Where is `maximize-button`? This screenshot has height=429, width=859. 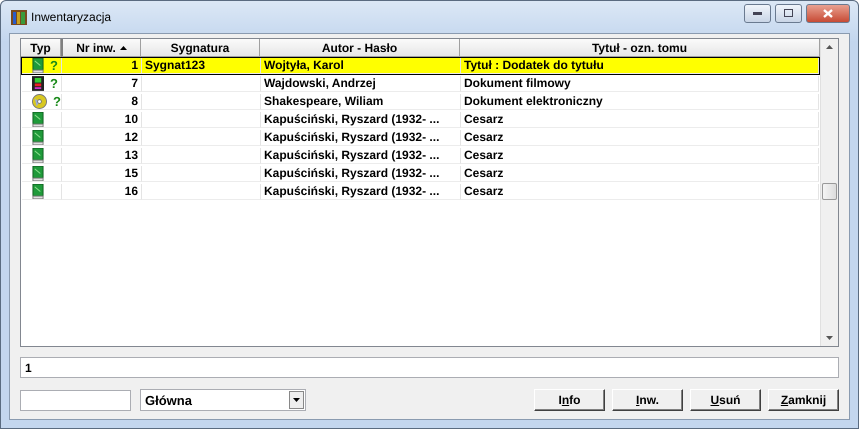
maximize-button is located at coordinates (788, 13).